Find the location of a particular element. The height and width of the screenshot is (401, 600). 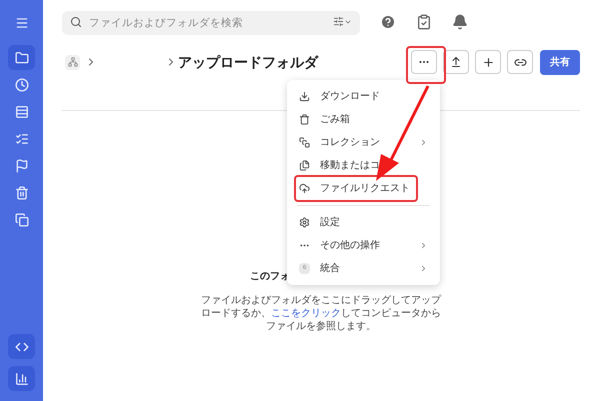

sliders-icon is located at coordinates (338, 21).